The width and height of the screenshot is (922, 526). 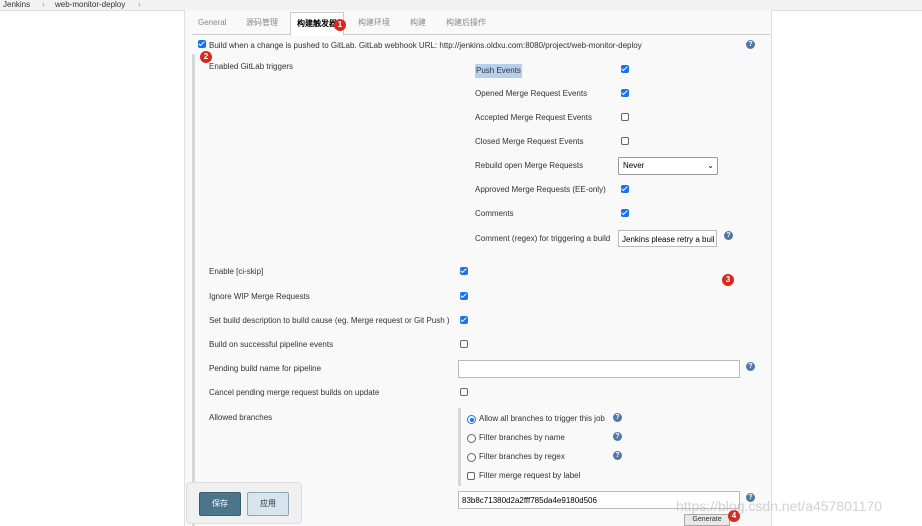 What do you see at coordinates (212, 23) in the screenshot?
I see `tab-general: General` at bounding box center [212, 23].